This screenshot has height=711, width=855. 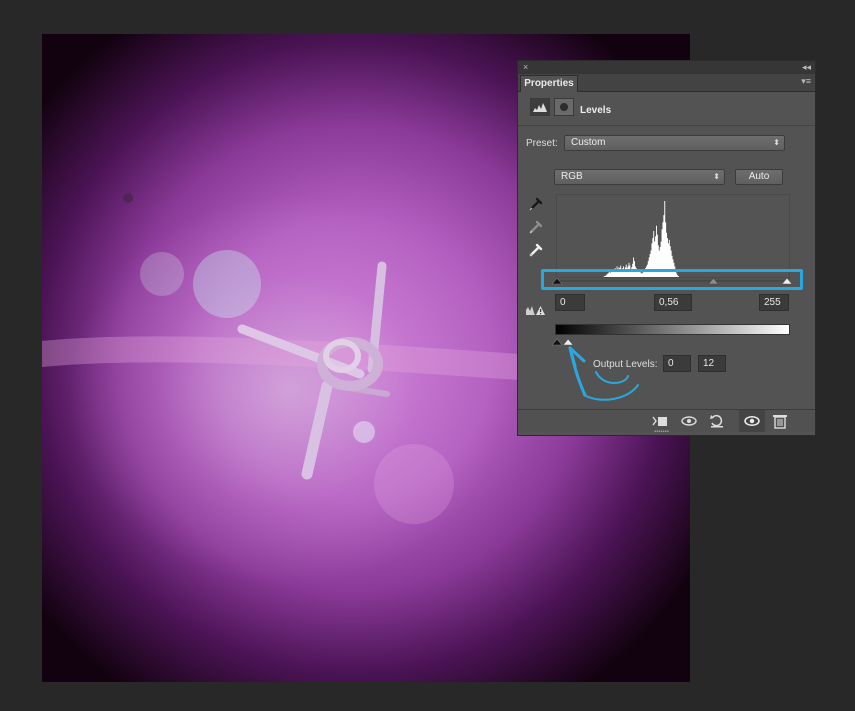 I want to click on barb-strand, so click(x=317, y=430).